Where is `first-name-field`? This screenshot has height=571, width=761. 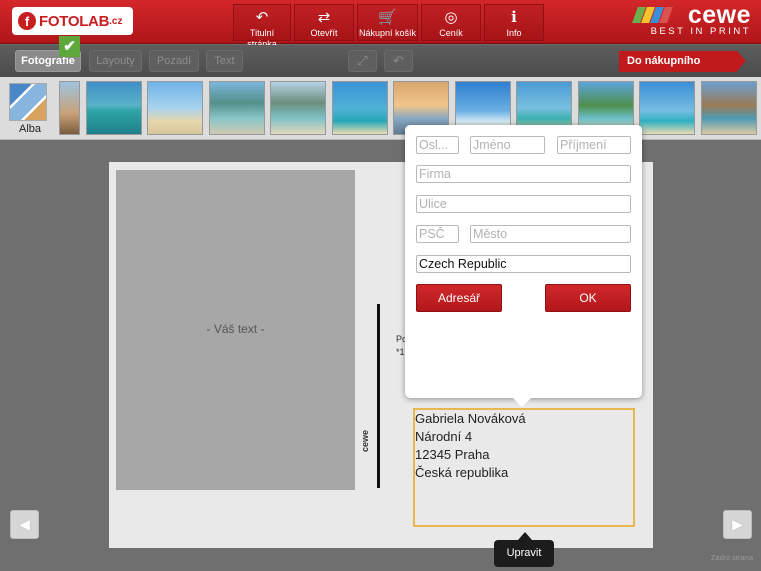 first-name-field is located at coordinates (507, 145).